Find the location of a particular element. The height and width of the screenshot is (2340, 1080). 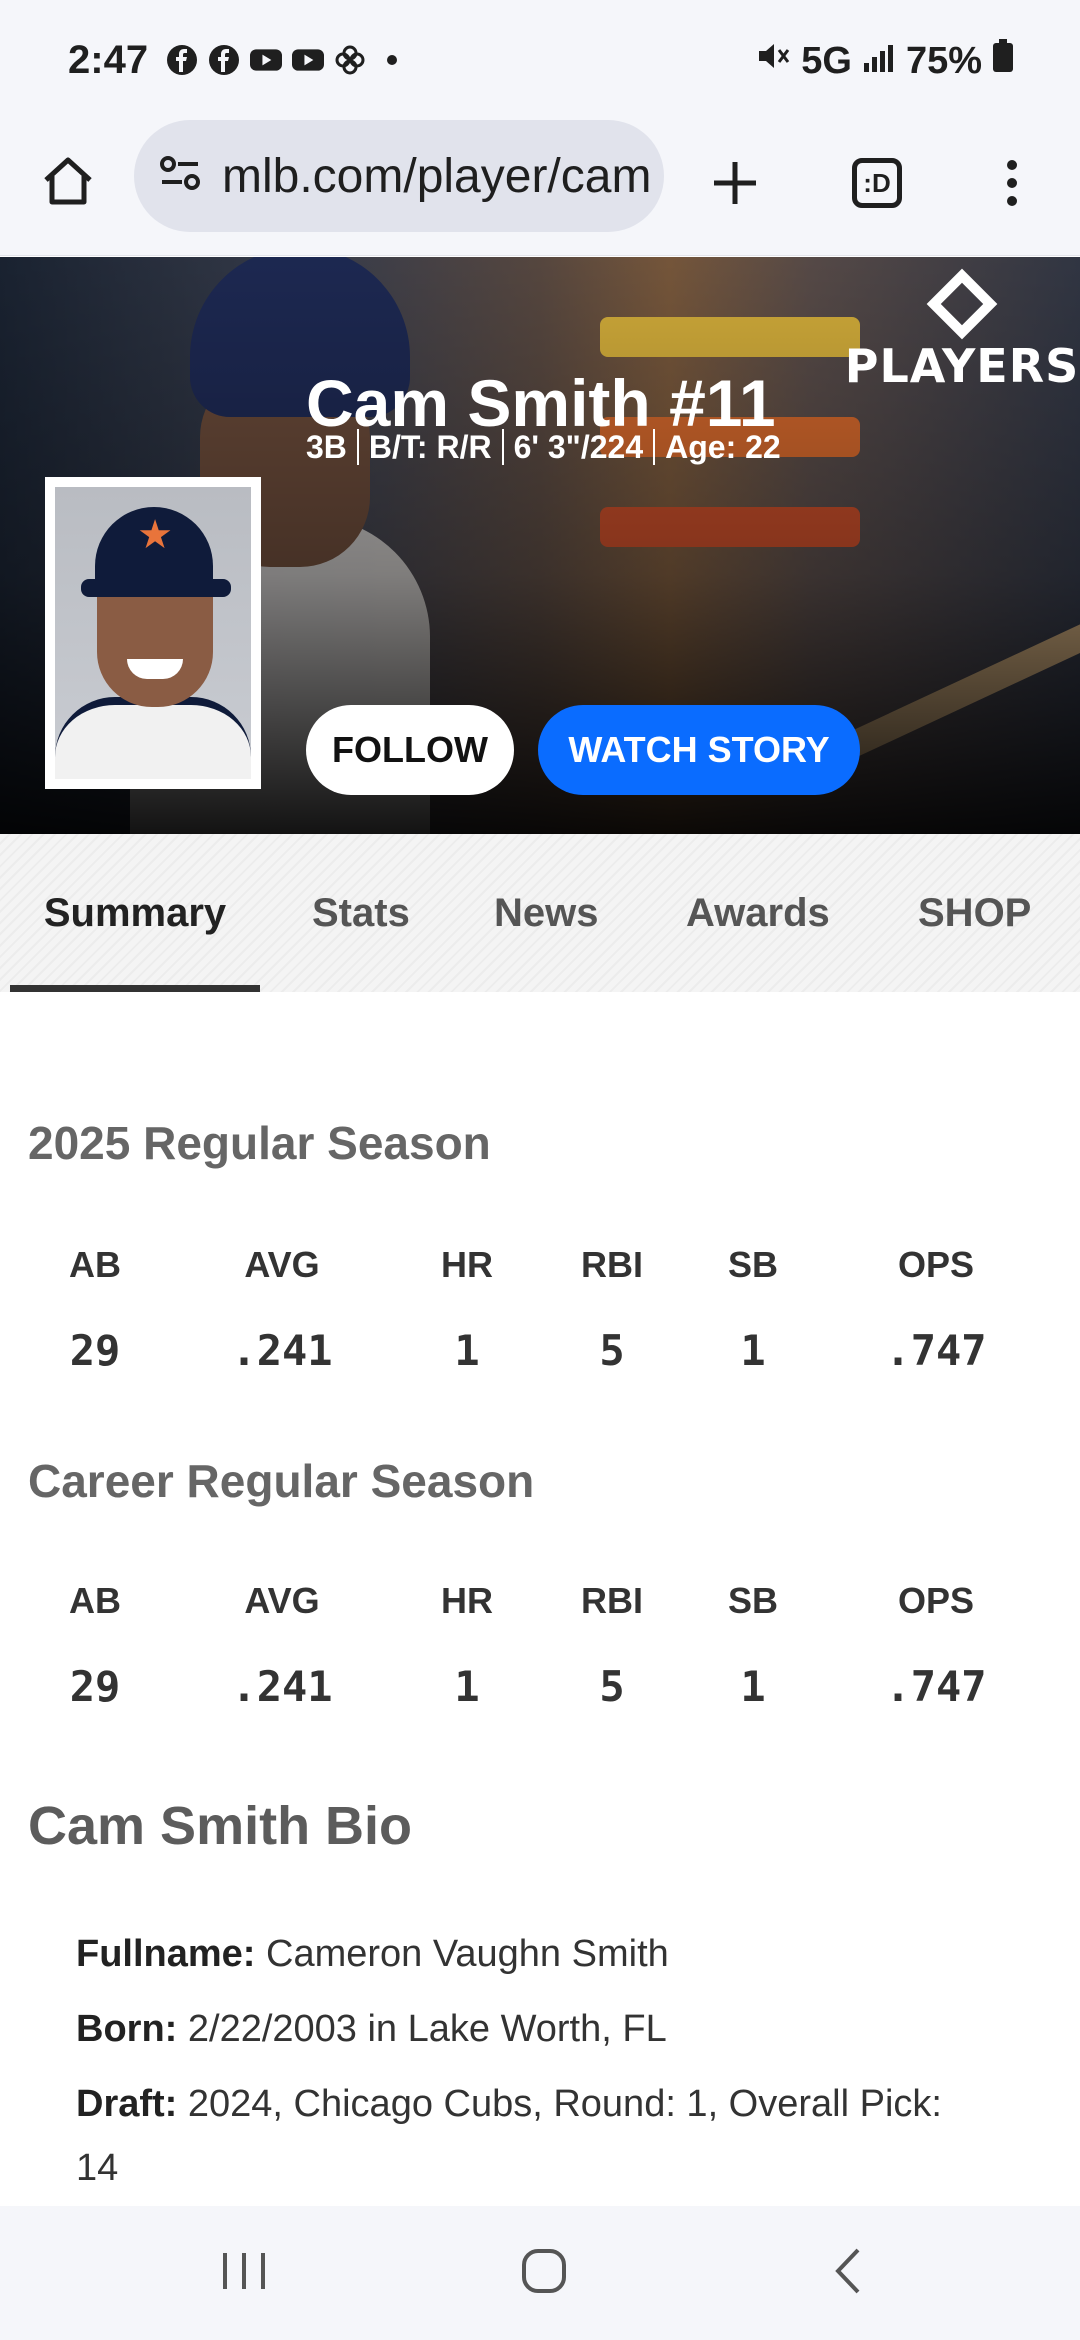

notification-icons is located at coordinates (287, 60).